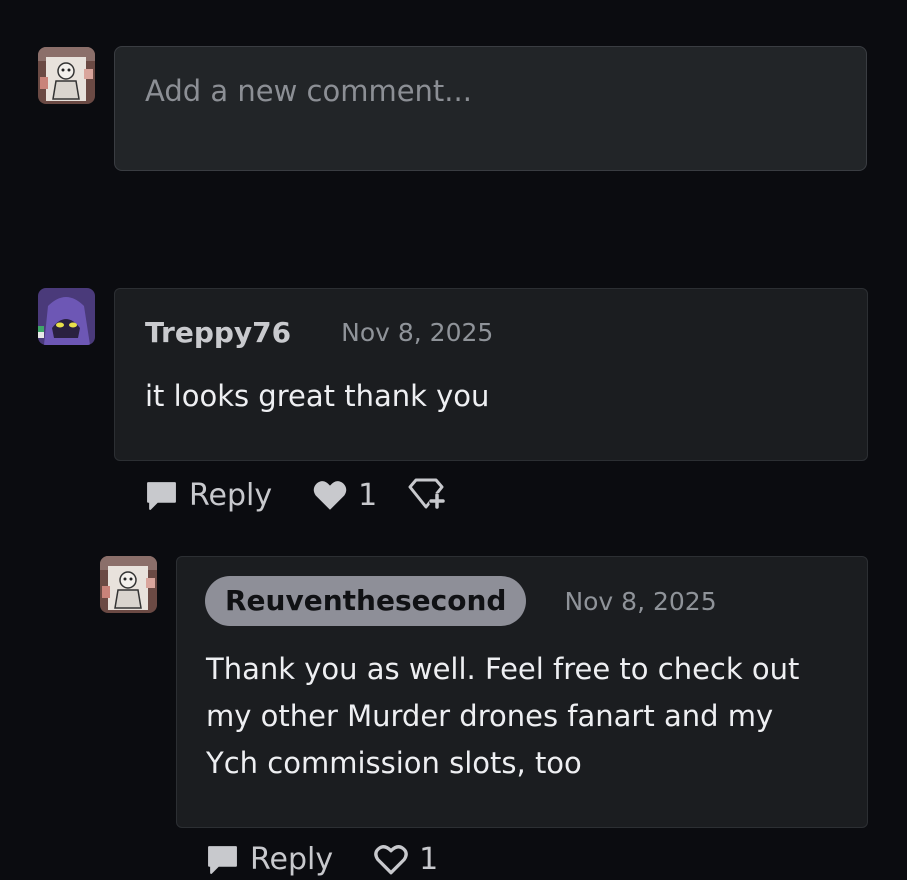  What do you see at coordinates (296, 495) in the screenshot?
I see `comment-actions: Reply 1` at bounding box center [296, 495].